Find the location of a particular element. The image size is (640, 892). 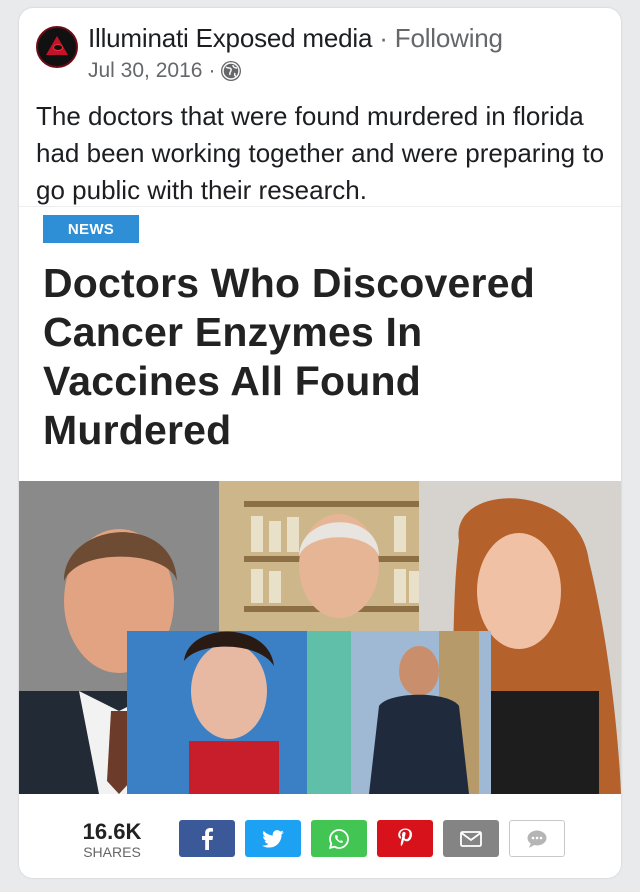

page-avatar is located at coordinates (57, 47).